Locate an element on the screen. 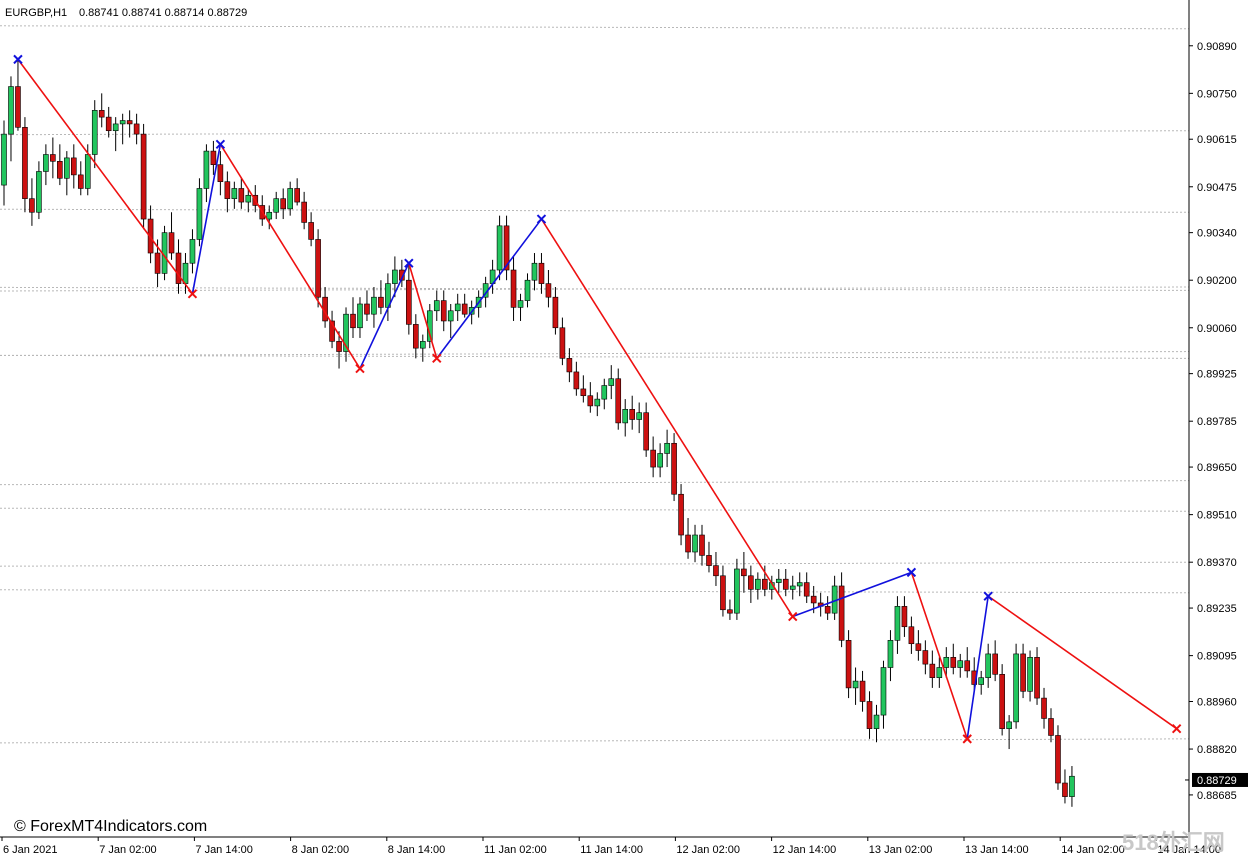  time-tick-label: 14 Jan 02:00 is located at coordinates (1093, 850).